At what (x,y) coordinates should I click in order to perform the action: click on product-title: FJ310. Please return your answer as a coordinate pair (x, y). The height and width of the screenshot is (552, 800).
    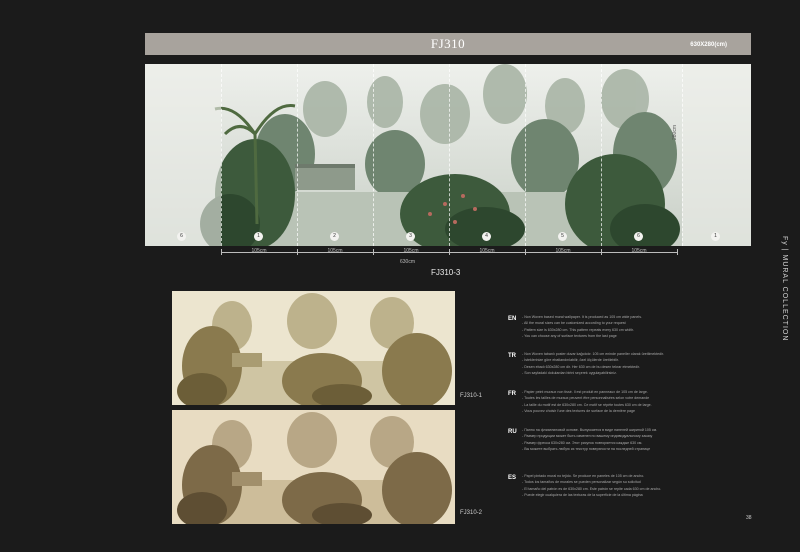
    Looking at the image, I should click on (448, 43).